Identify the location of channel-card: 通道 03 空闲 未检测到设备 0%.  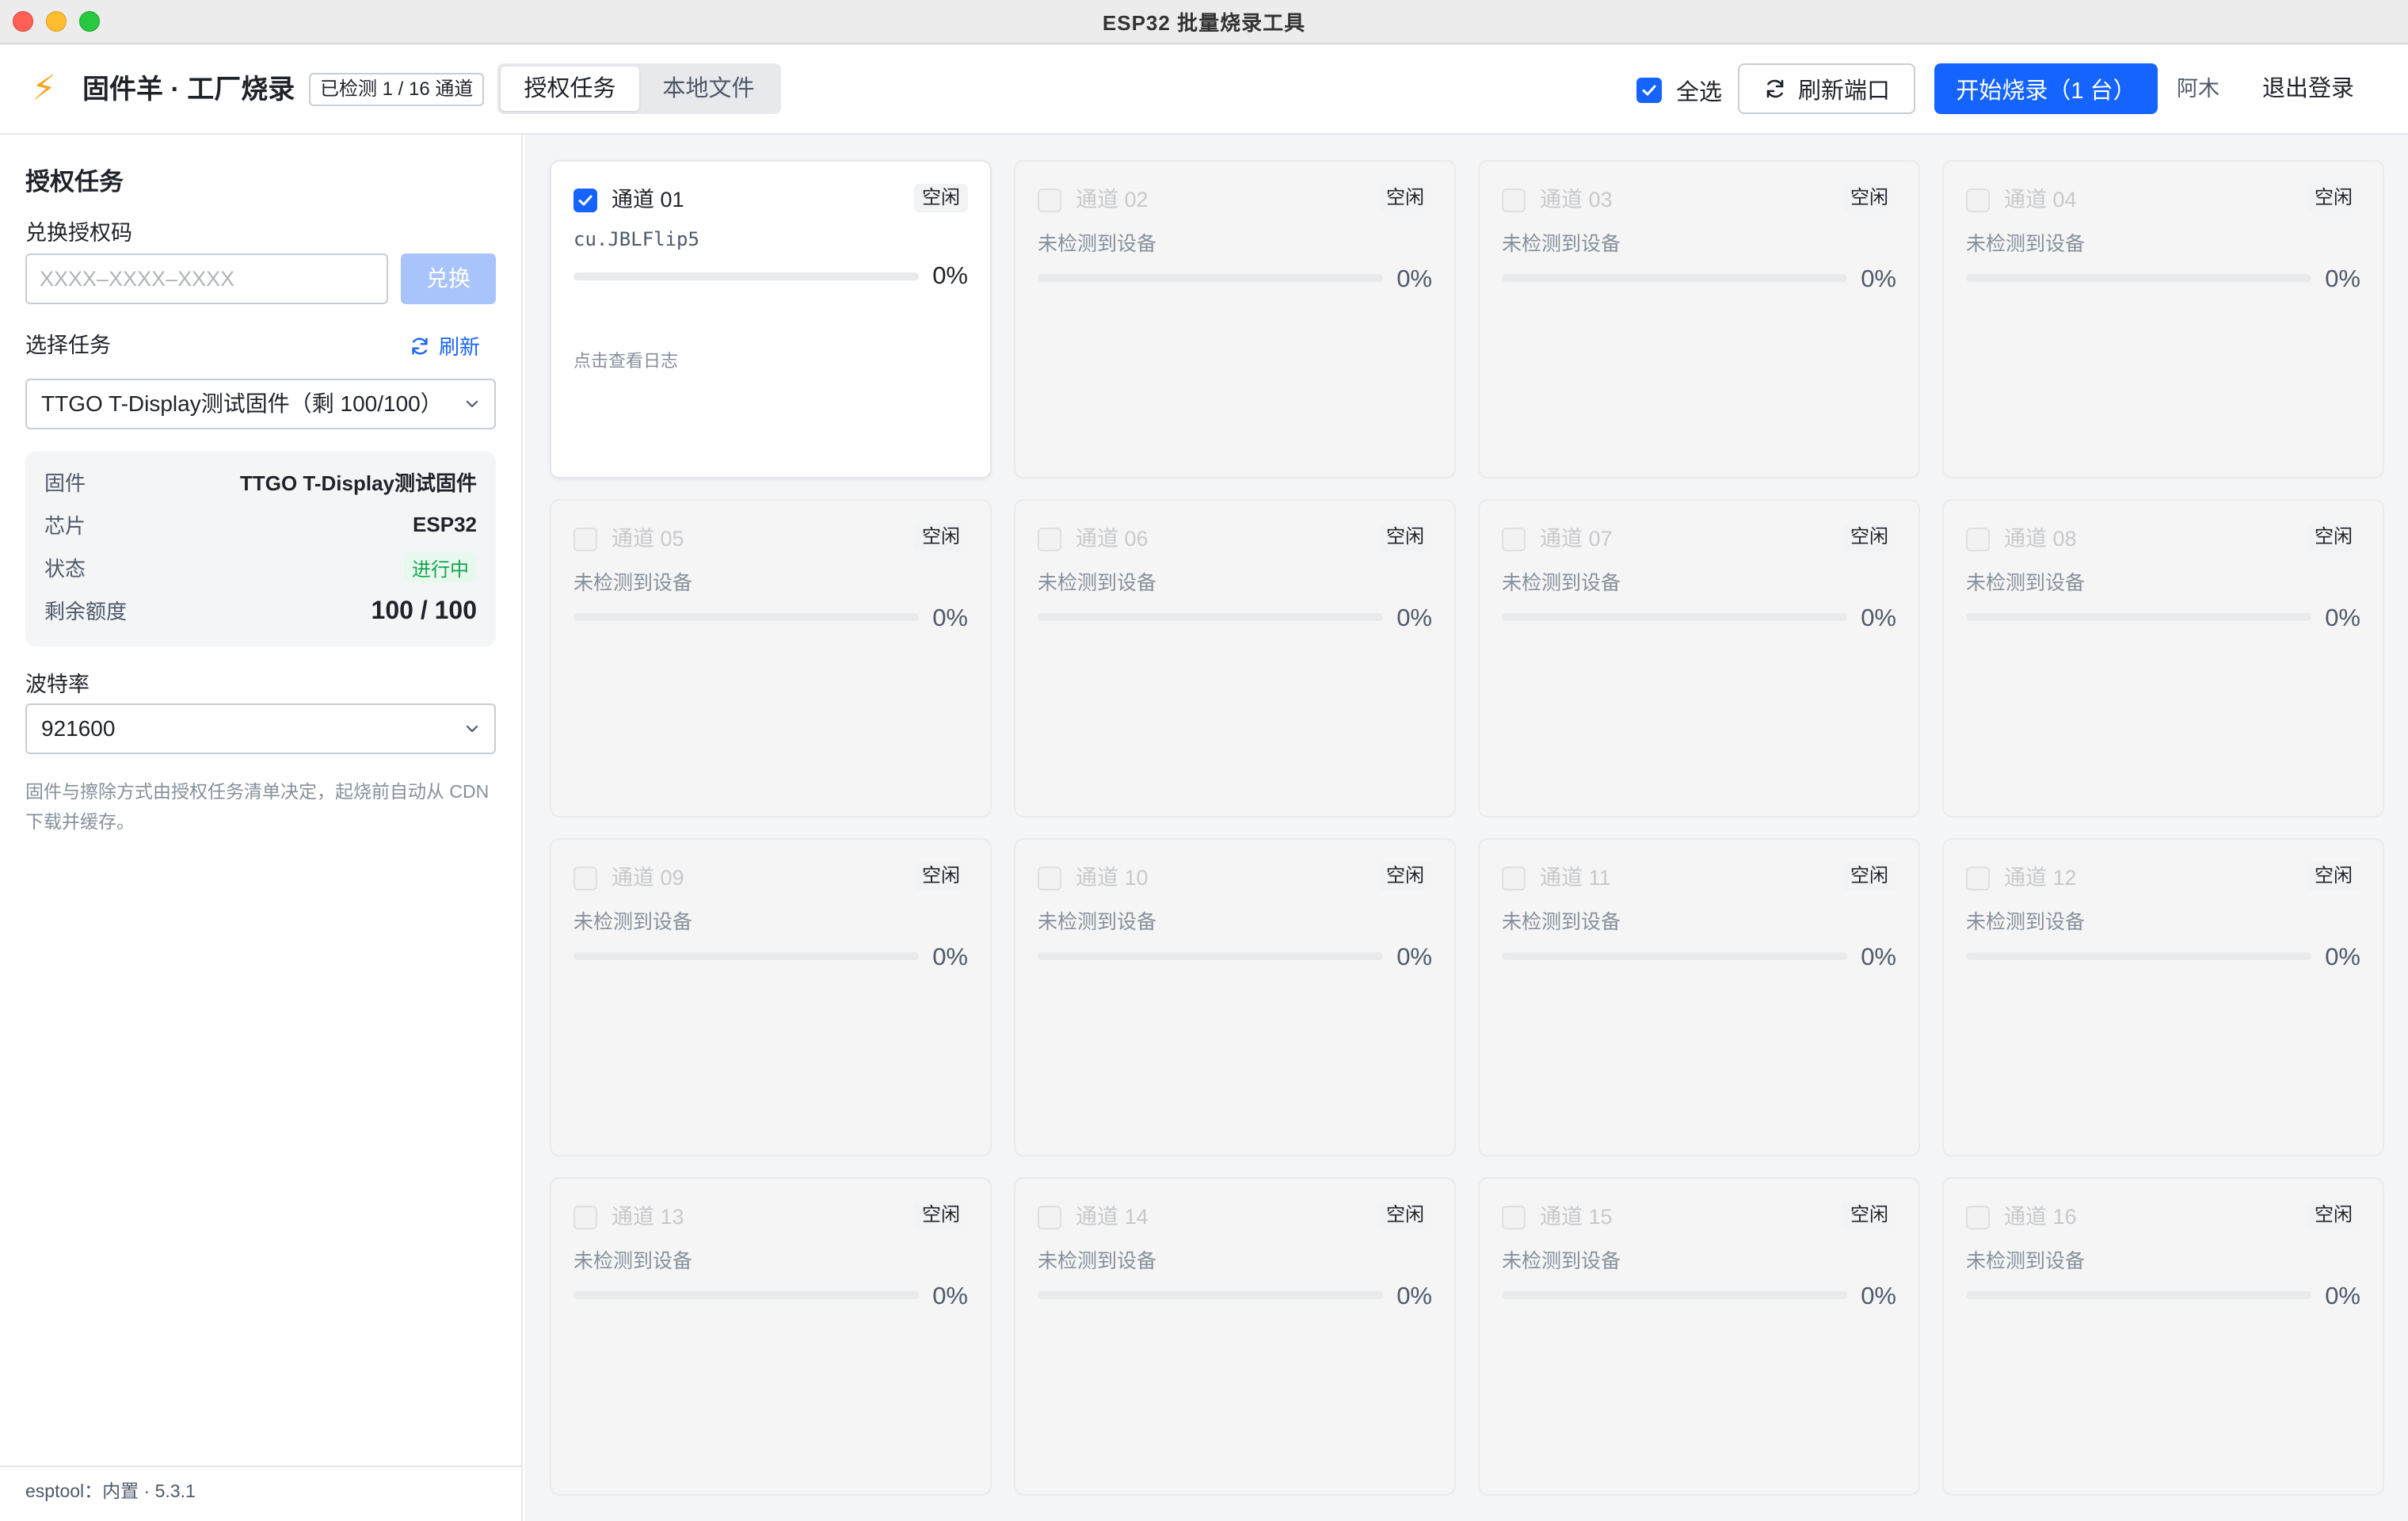
(1699, 319).